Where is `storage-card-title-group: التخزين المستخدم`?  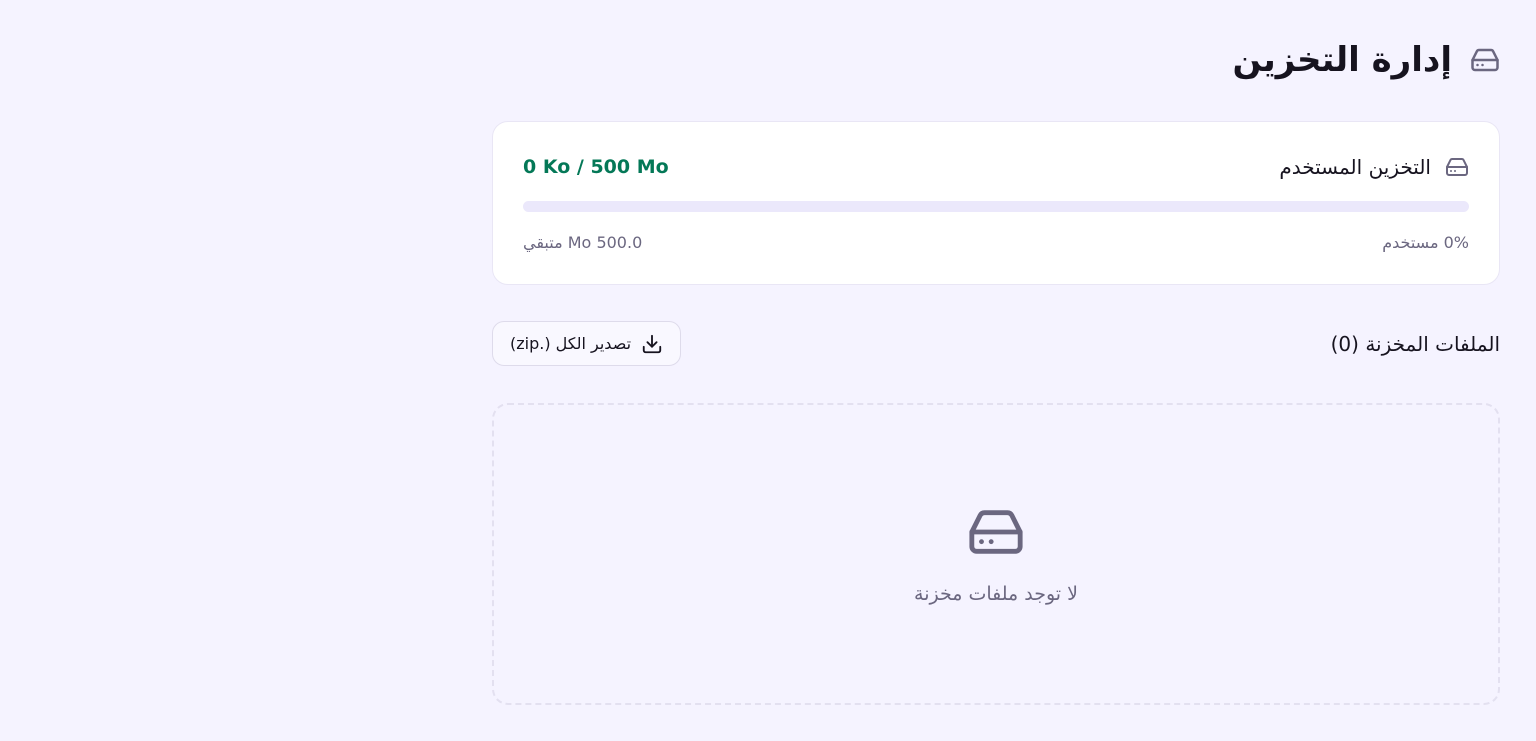
storage-card-title-group: التخزين المستخدم is located at coordinates (1374, 167).